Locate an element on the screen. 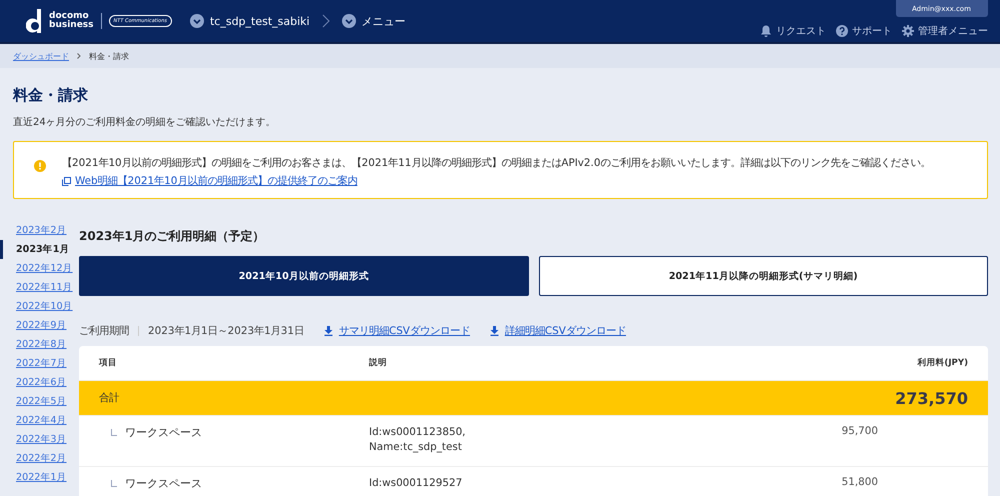  column-header: 利用料(JPY) is located at coordinates (942, 363).